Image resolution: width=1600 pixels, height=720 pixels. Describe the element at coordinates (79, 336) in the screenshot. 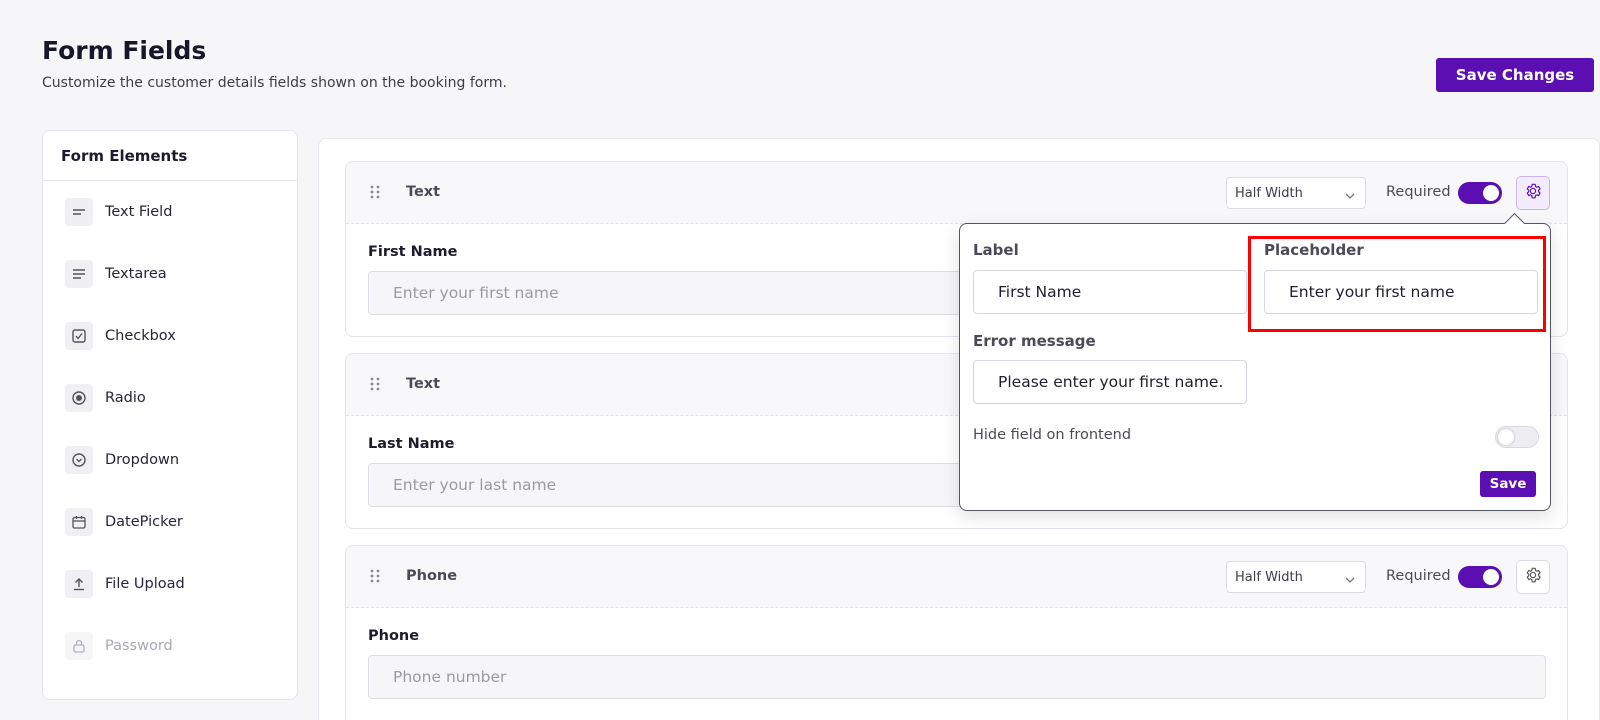

I see `checkbox-icon` at that location.